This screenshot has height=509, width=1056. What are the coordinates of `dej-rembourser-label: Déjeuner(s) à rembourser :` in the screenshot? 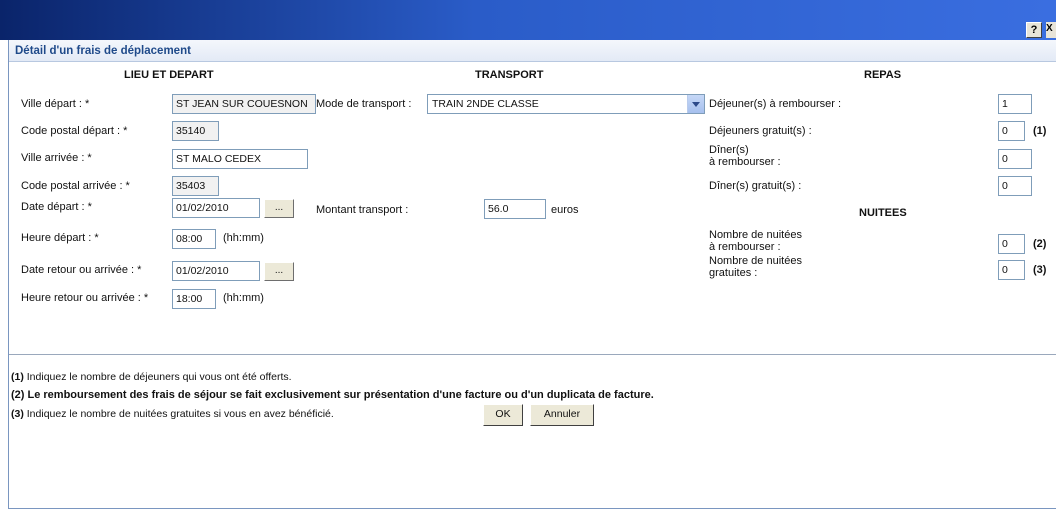 It's located at (775, 104).